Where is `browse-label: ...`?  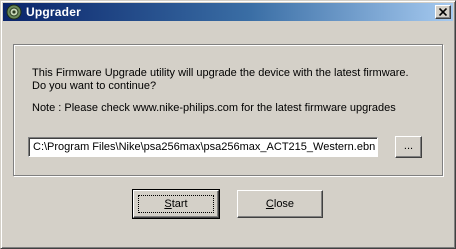 browse-label: ... is located at coordinates (408, 146).